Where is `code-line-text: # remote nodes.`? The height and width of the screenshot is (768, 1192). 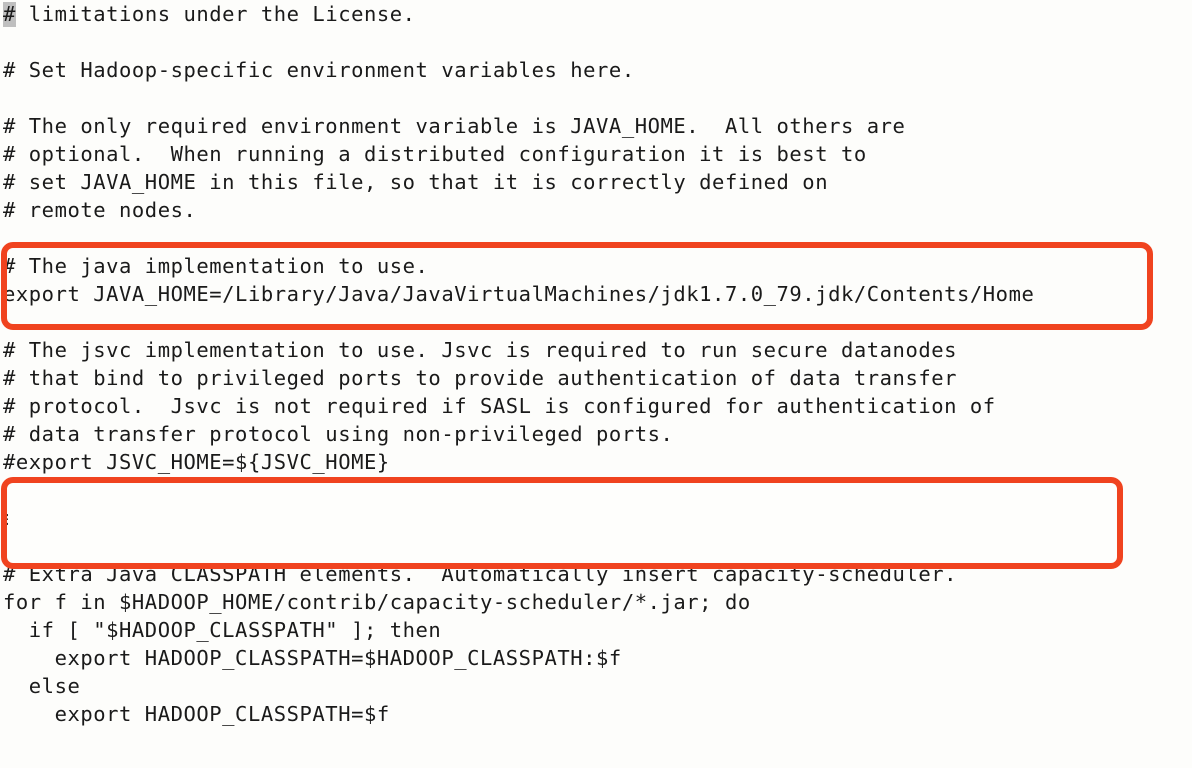
code-line-text: # remote nodes. is located at coordinates (100, 210).